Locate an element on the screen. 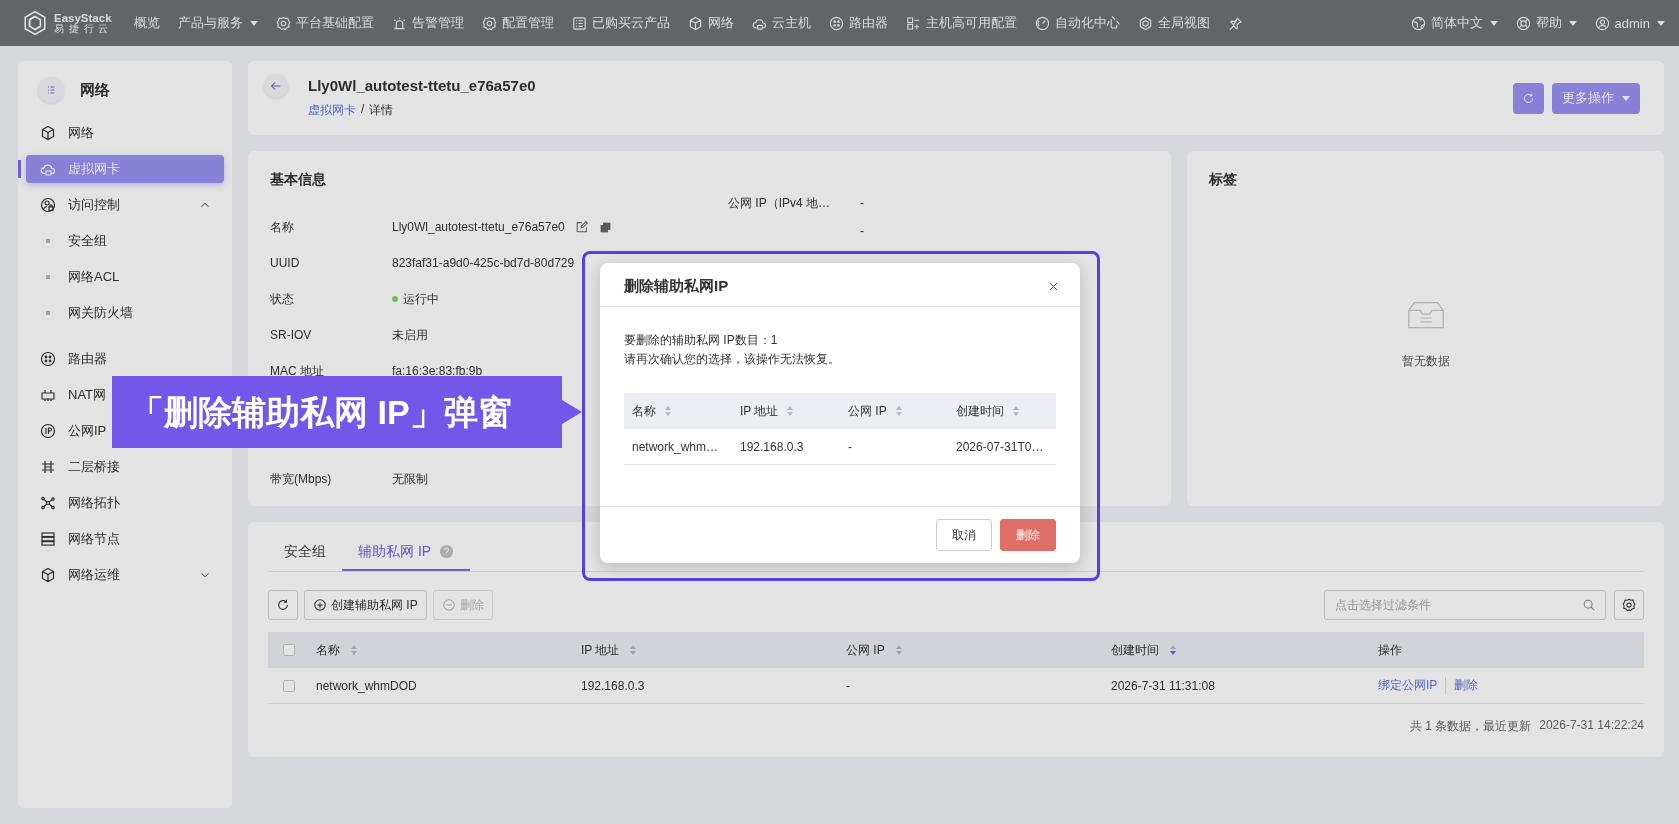 The image size is (1679, 824). table-cell: 2026-7-31 11:31:08 is located at coordinates (1163, 685).